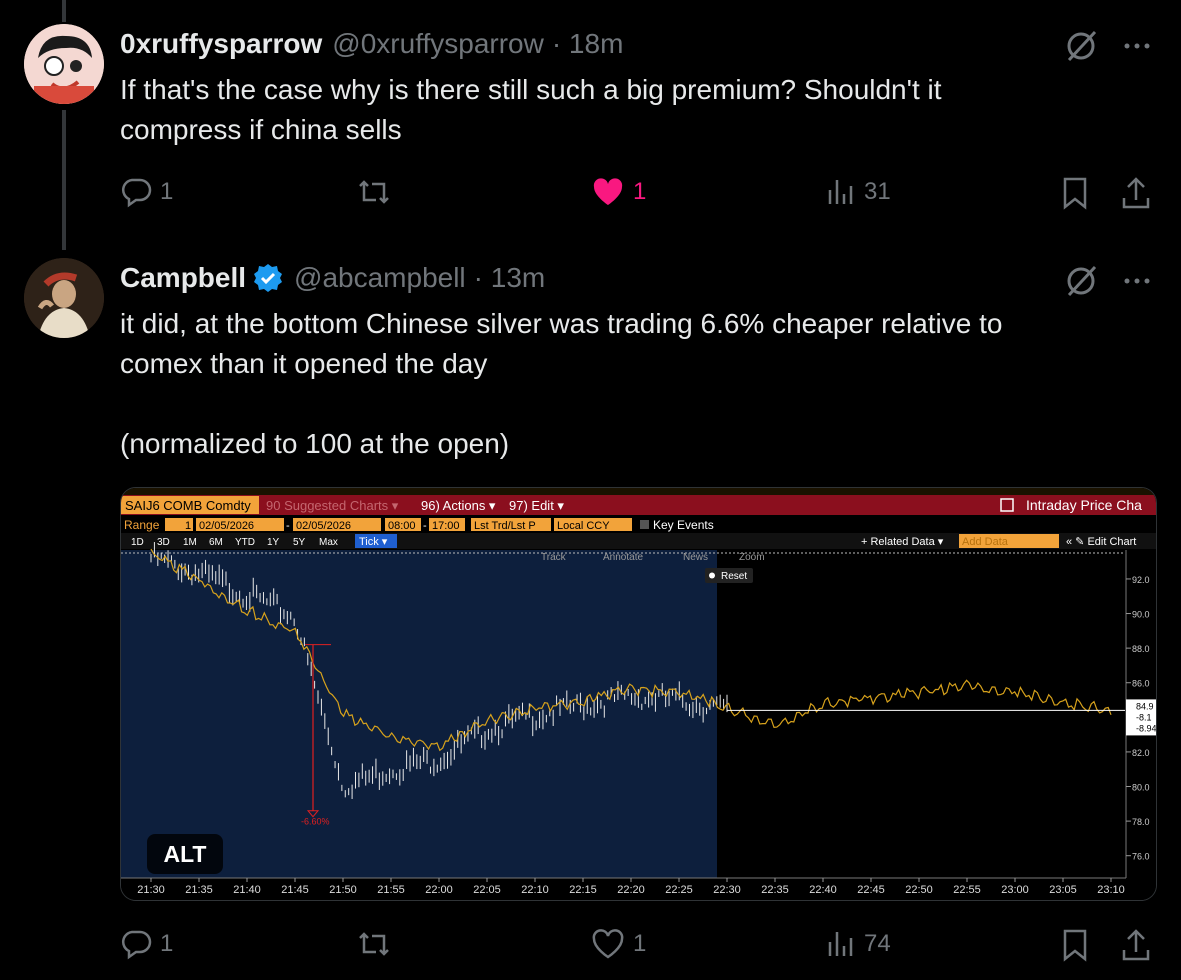 The width and height of the screenshot is (1181, 980). I want to click on period-button-5y: 5Y, so click(299, 542).